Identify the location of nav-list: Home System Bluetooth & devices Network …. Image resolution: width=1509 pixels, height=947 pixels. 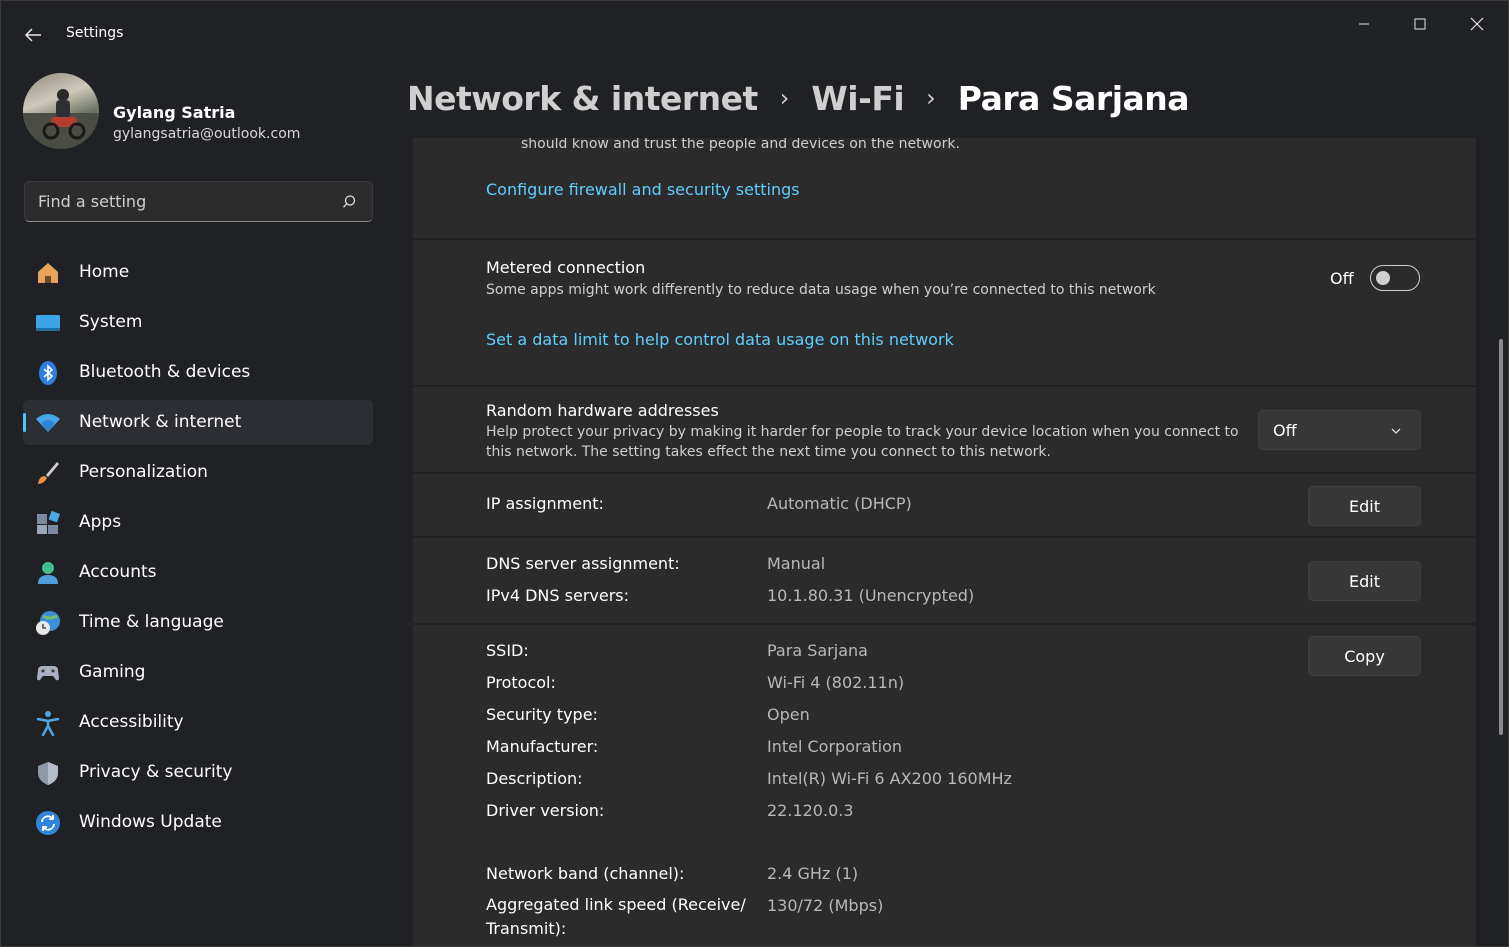
(198, 550).